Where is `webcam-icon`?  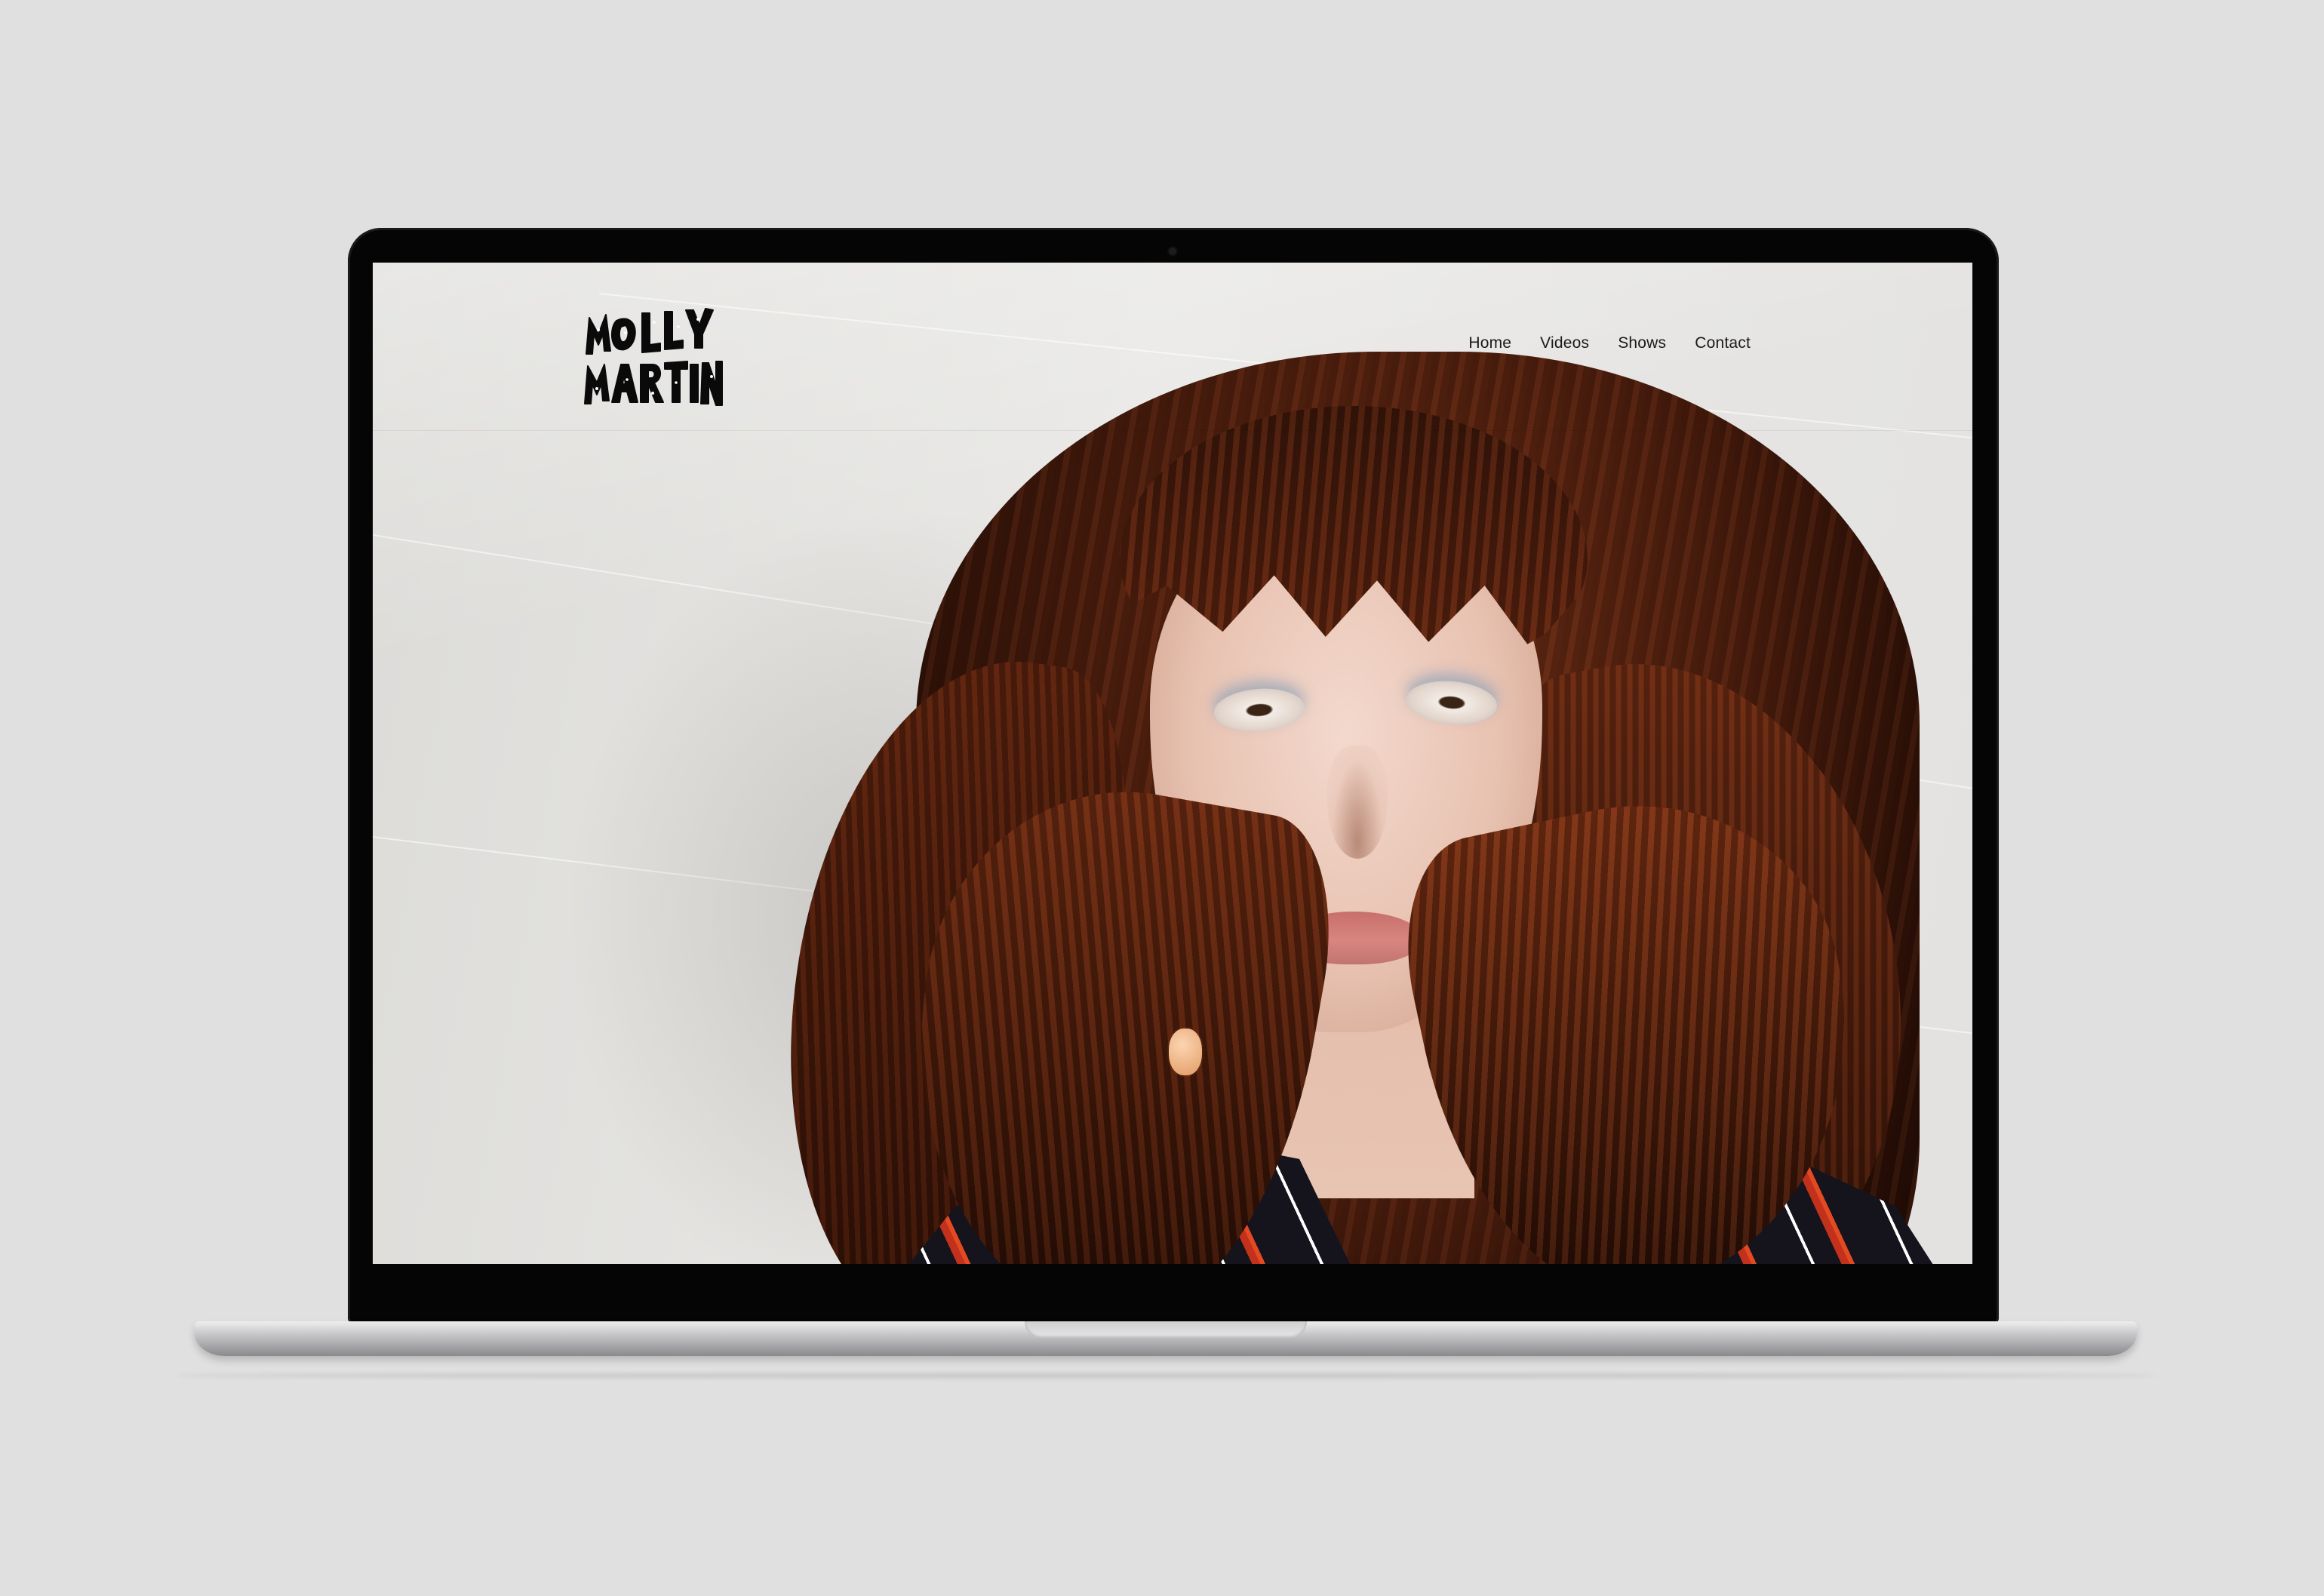 webcam-icon is located at coordinates (1172, 251).